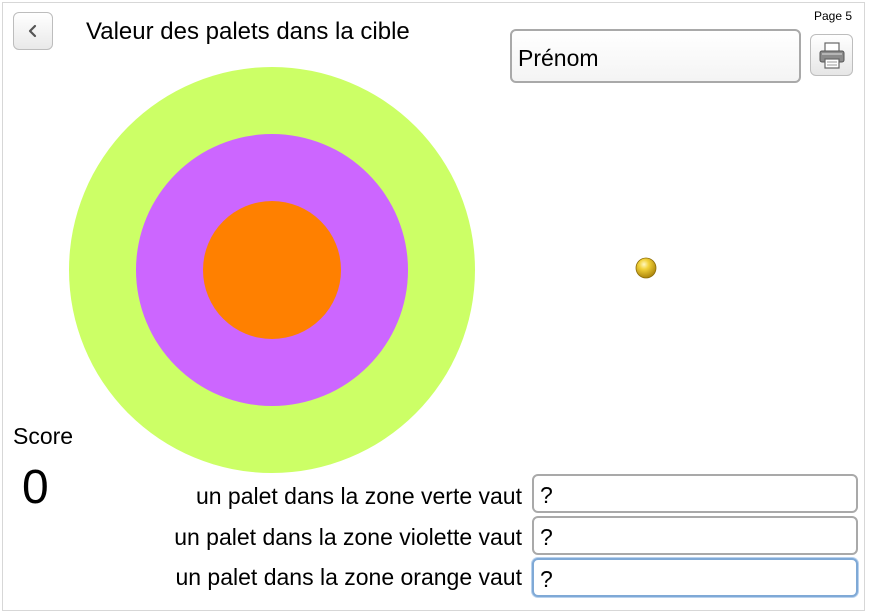 Image resolution: width=869 pixels, height=615 pixels. What do you see at coordinates (348, 537) in the screenshot?
I see `purple-zone-question: un palet dans la zone violette vaut` at bounding box center [348, 537].